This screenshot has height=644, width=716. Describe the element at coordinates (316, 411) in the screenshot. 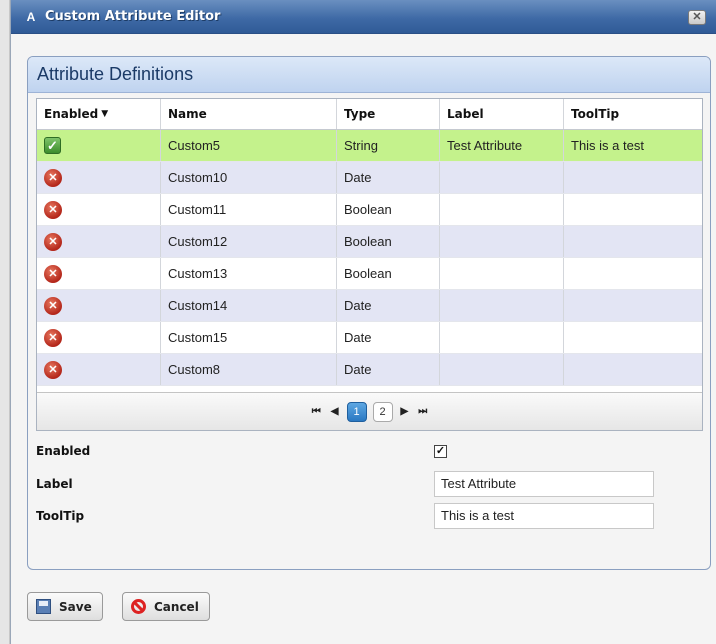

I see `first-page-icon: ⏮` at that location.